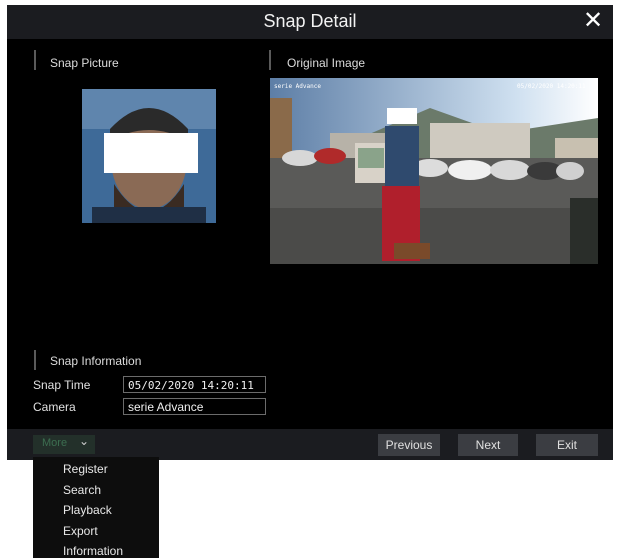  What do you see at coordinates (402, 116) in the screenshot?
I see `person-privacy-mask` at bounding box center [402, 116].